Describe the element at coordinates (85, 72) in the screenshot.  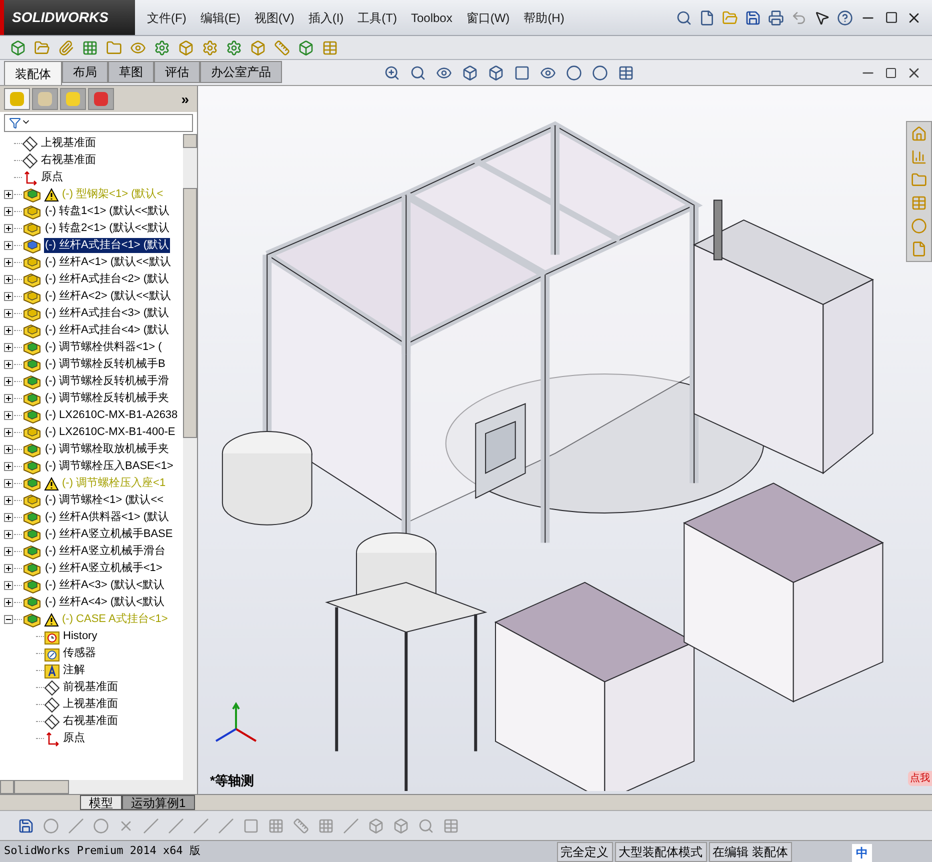
I see `command-tab: 布局` at that location.